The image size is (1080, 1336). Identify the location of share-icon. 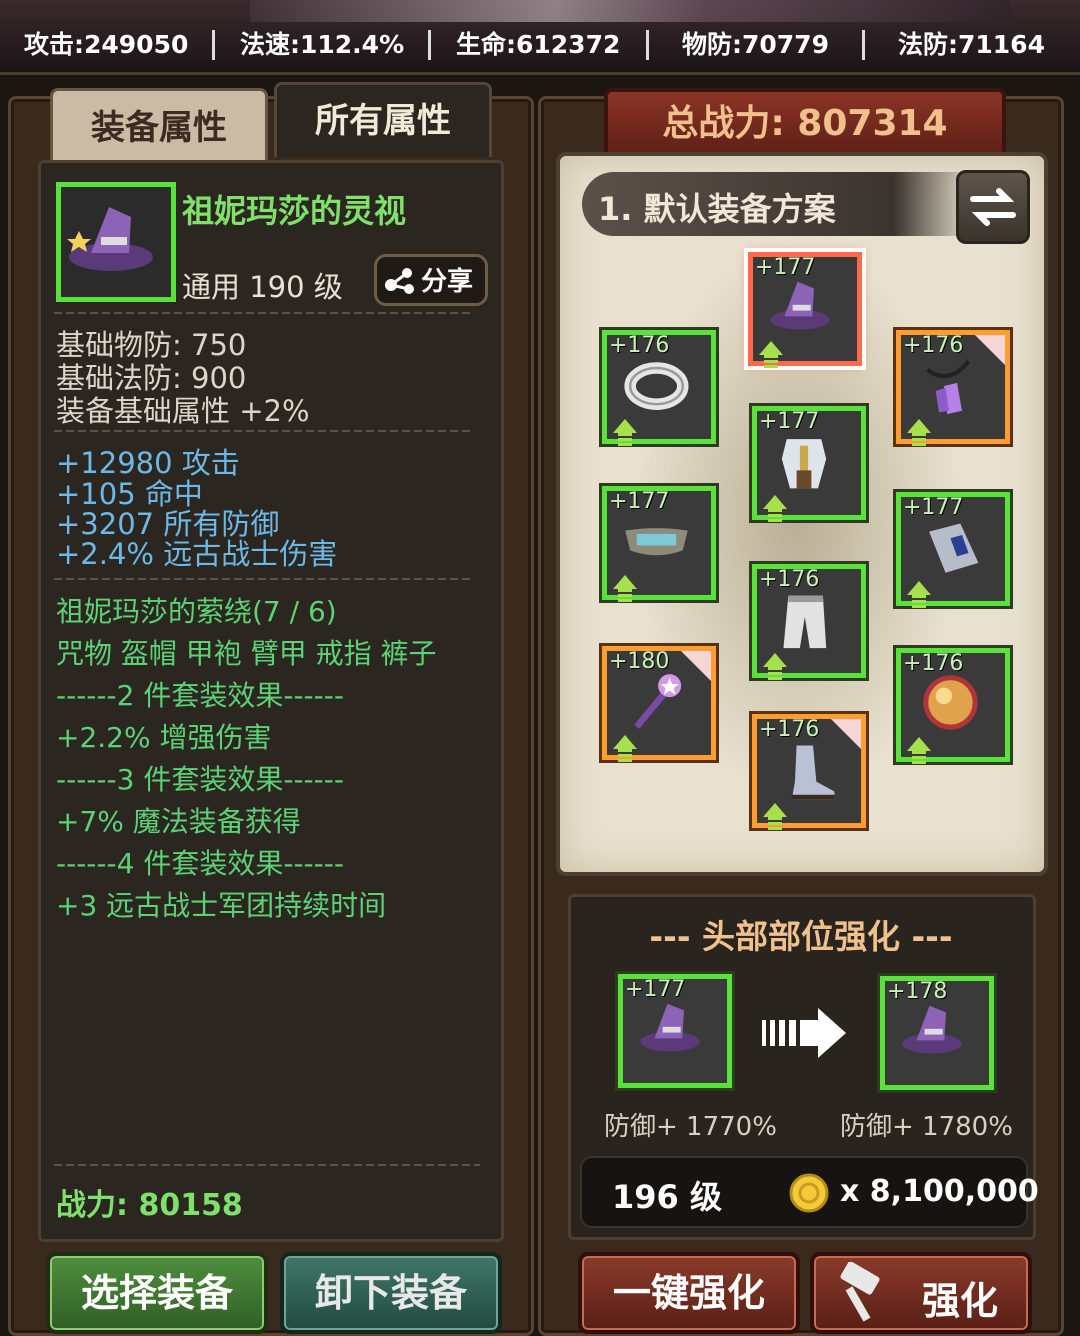
(399, 281).